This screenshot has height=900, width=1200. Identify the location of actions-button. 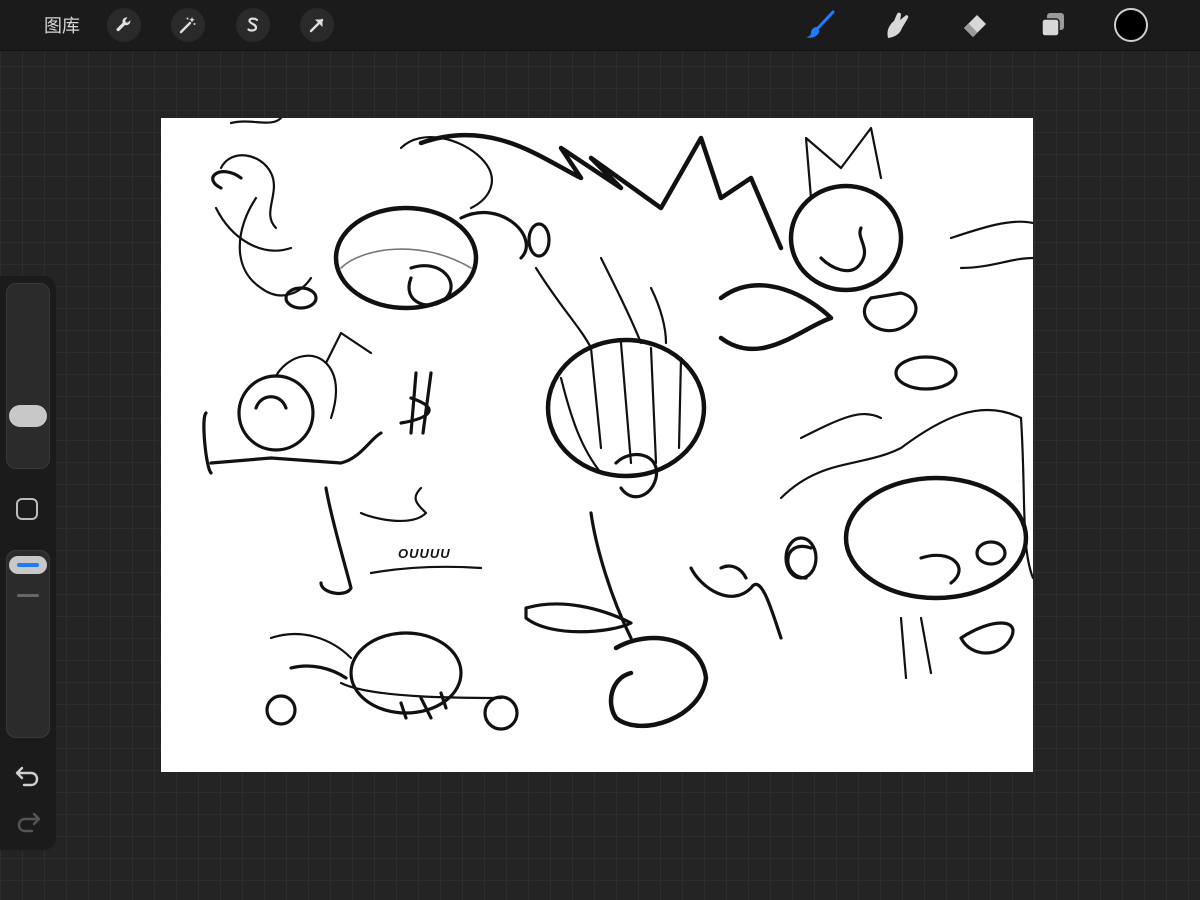
(124, 25).